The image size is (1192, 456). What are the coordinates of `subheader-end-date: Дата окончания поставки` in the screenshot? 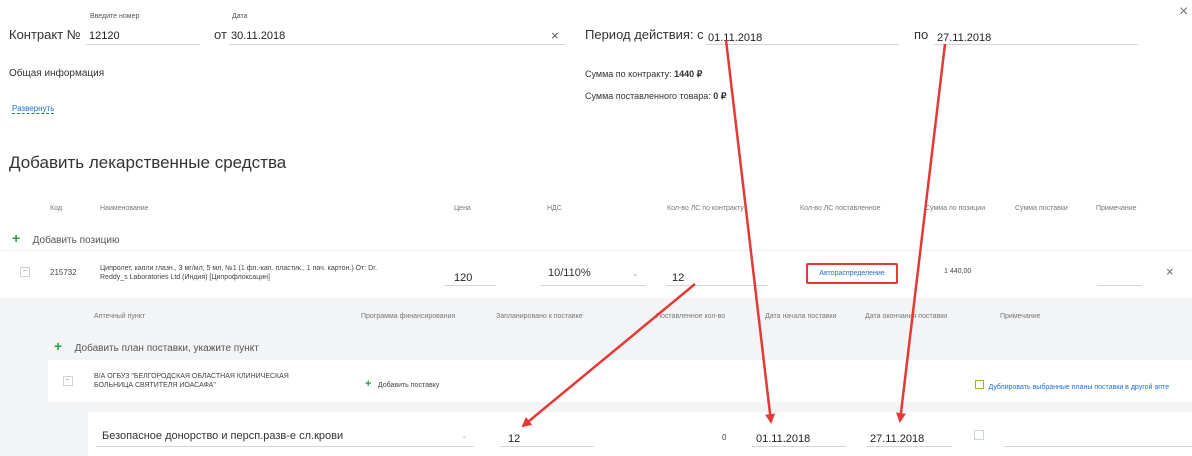 It's located at (906, 316).